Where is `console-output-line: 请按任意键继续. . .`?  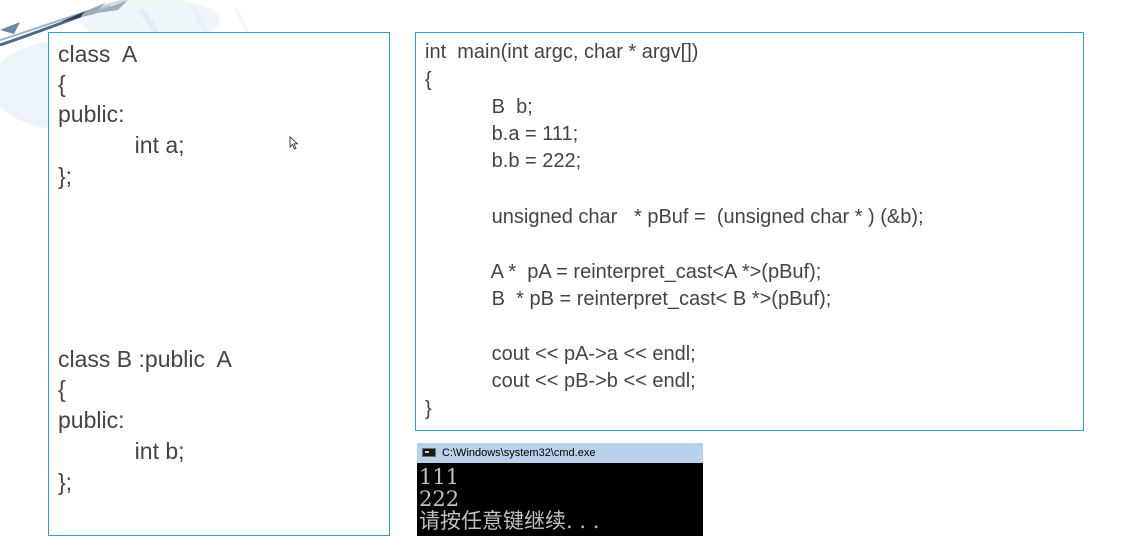
console-output-line: 请按任意键继续. . . is located at coordinates (509, 521).